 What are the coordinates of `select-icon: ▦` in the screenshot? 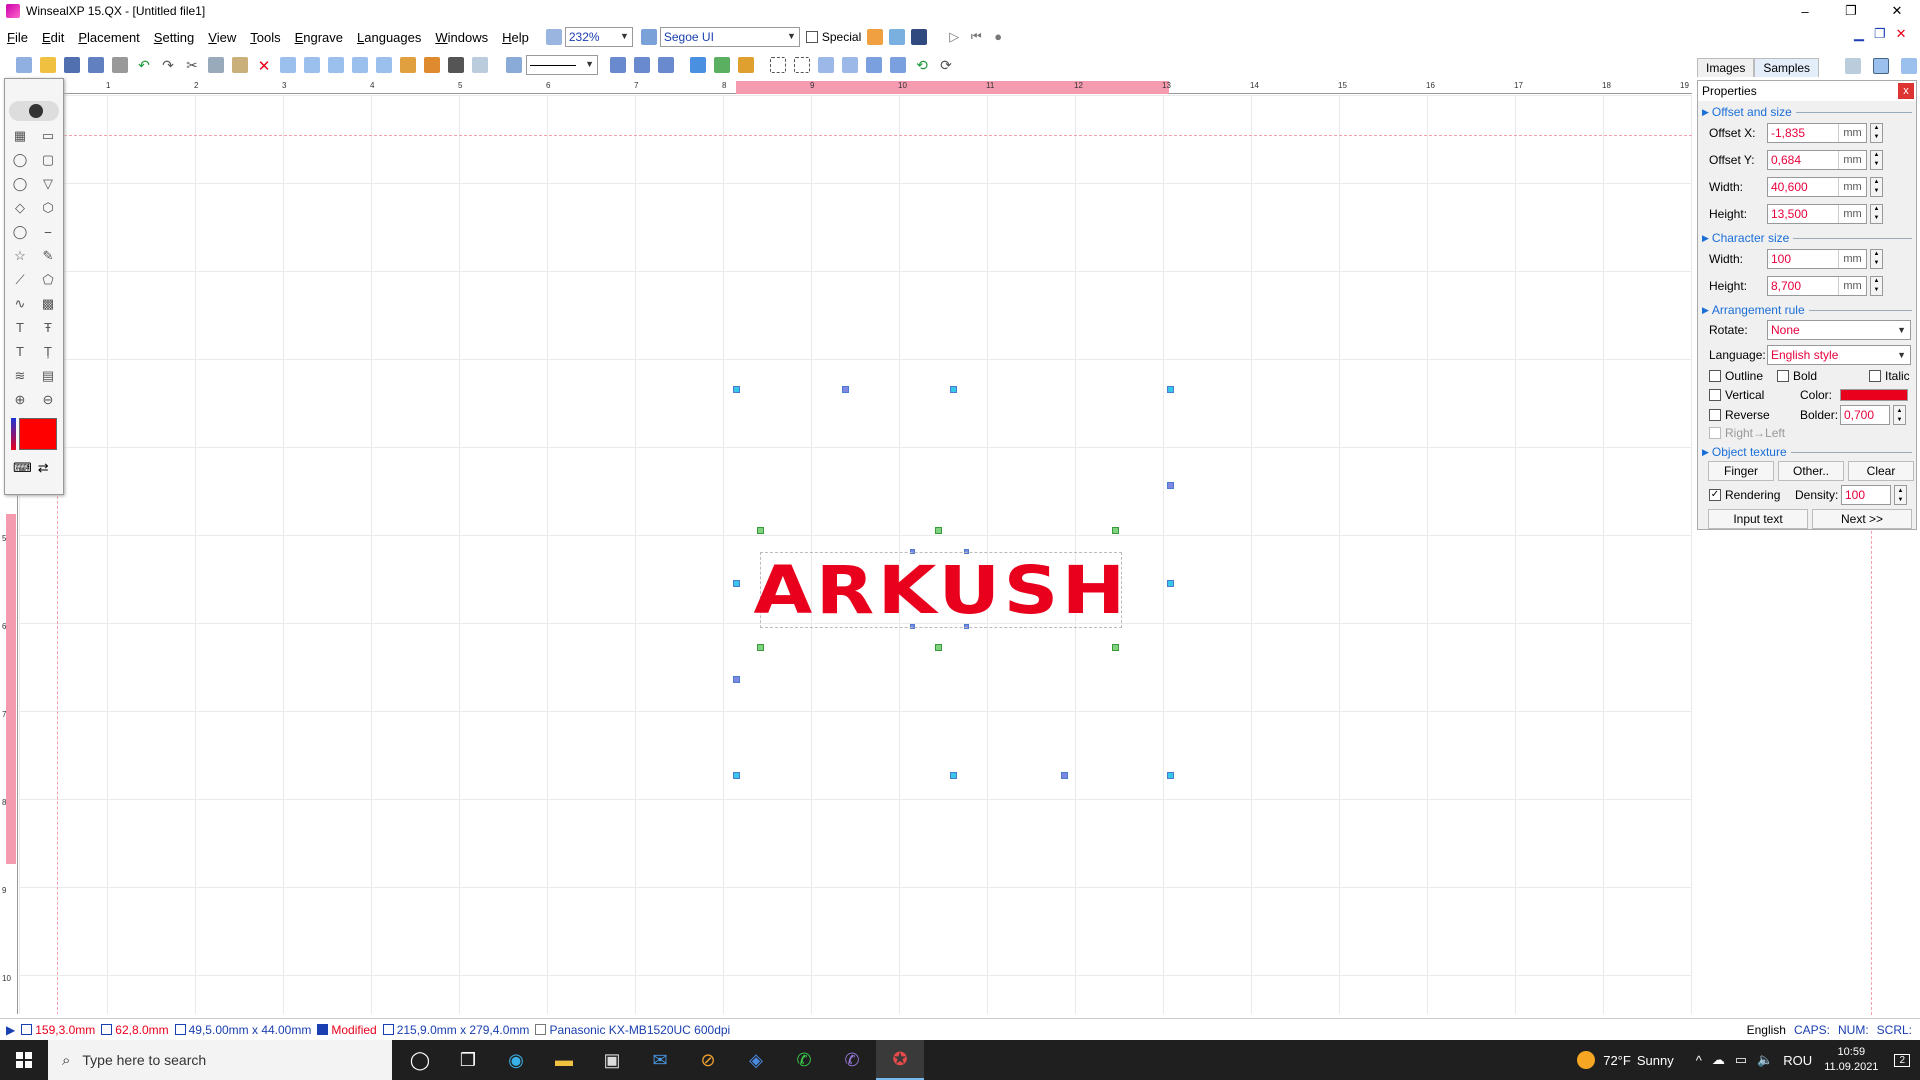 It's located at (20, 135).